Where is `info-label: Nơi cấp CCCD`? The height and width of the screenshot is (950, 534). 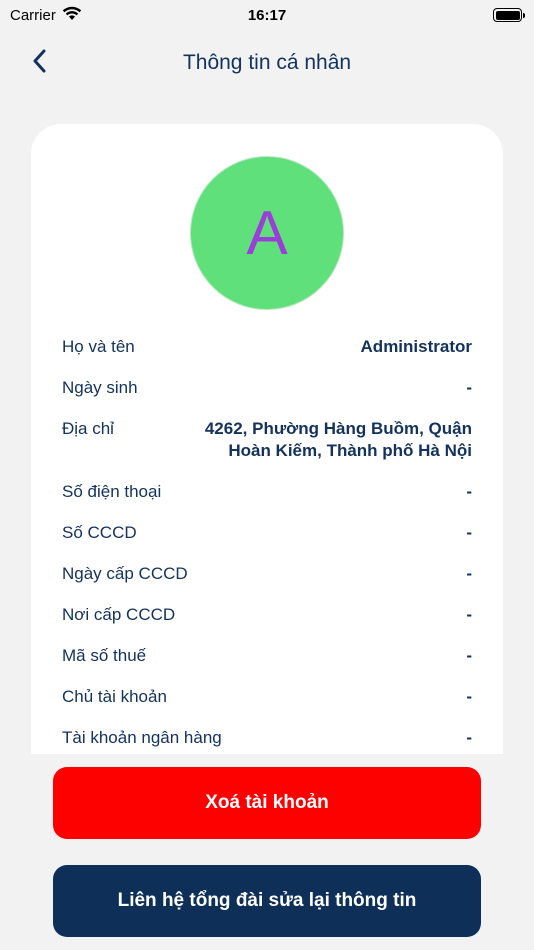 info-label: Nơi cấp CCCD is located at coordinates (119, 614).